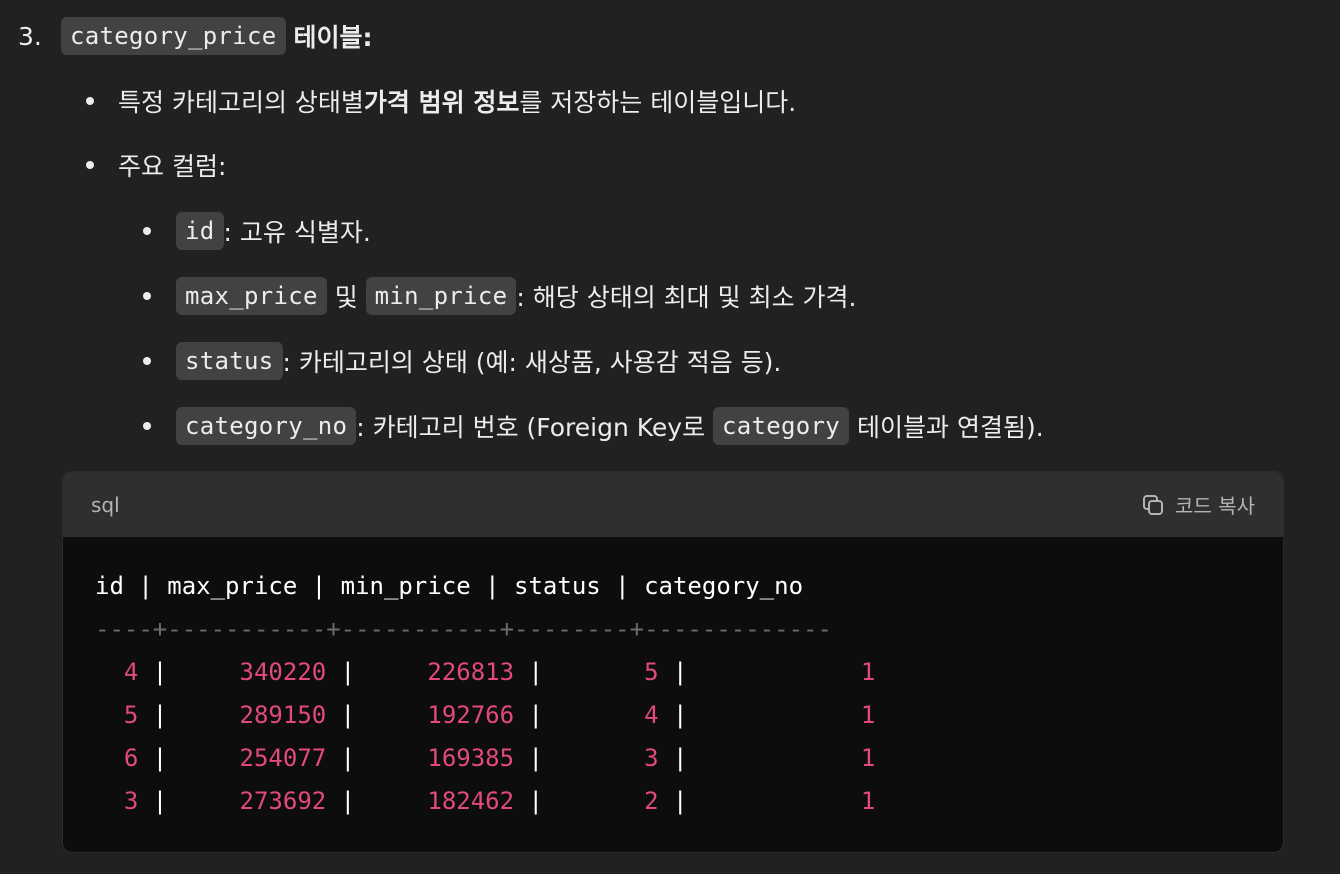 Image resolution: width=1340 pixels, height=874 pixels. I want to click on copy-code-button: 코드 복사, so click(1198, 504).